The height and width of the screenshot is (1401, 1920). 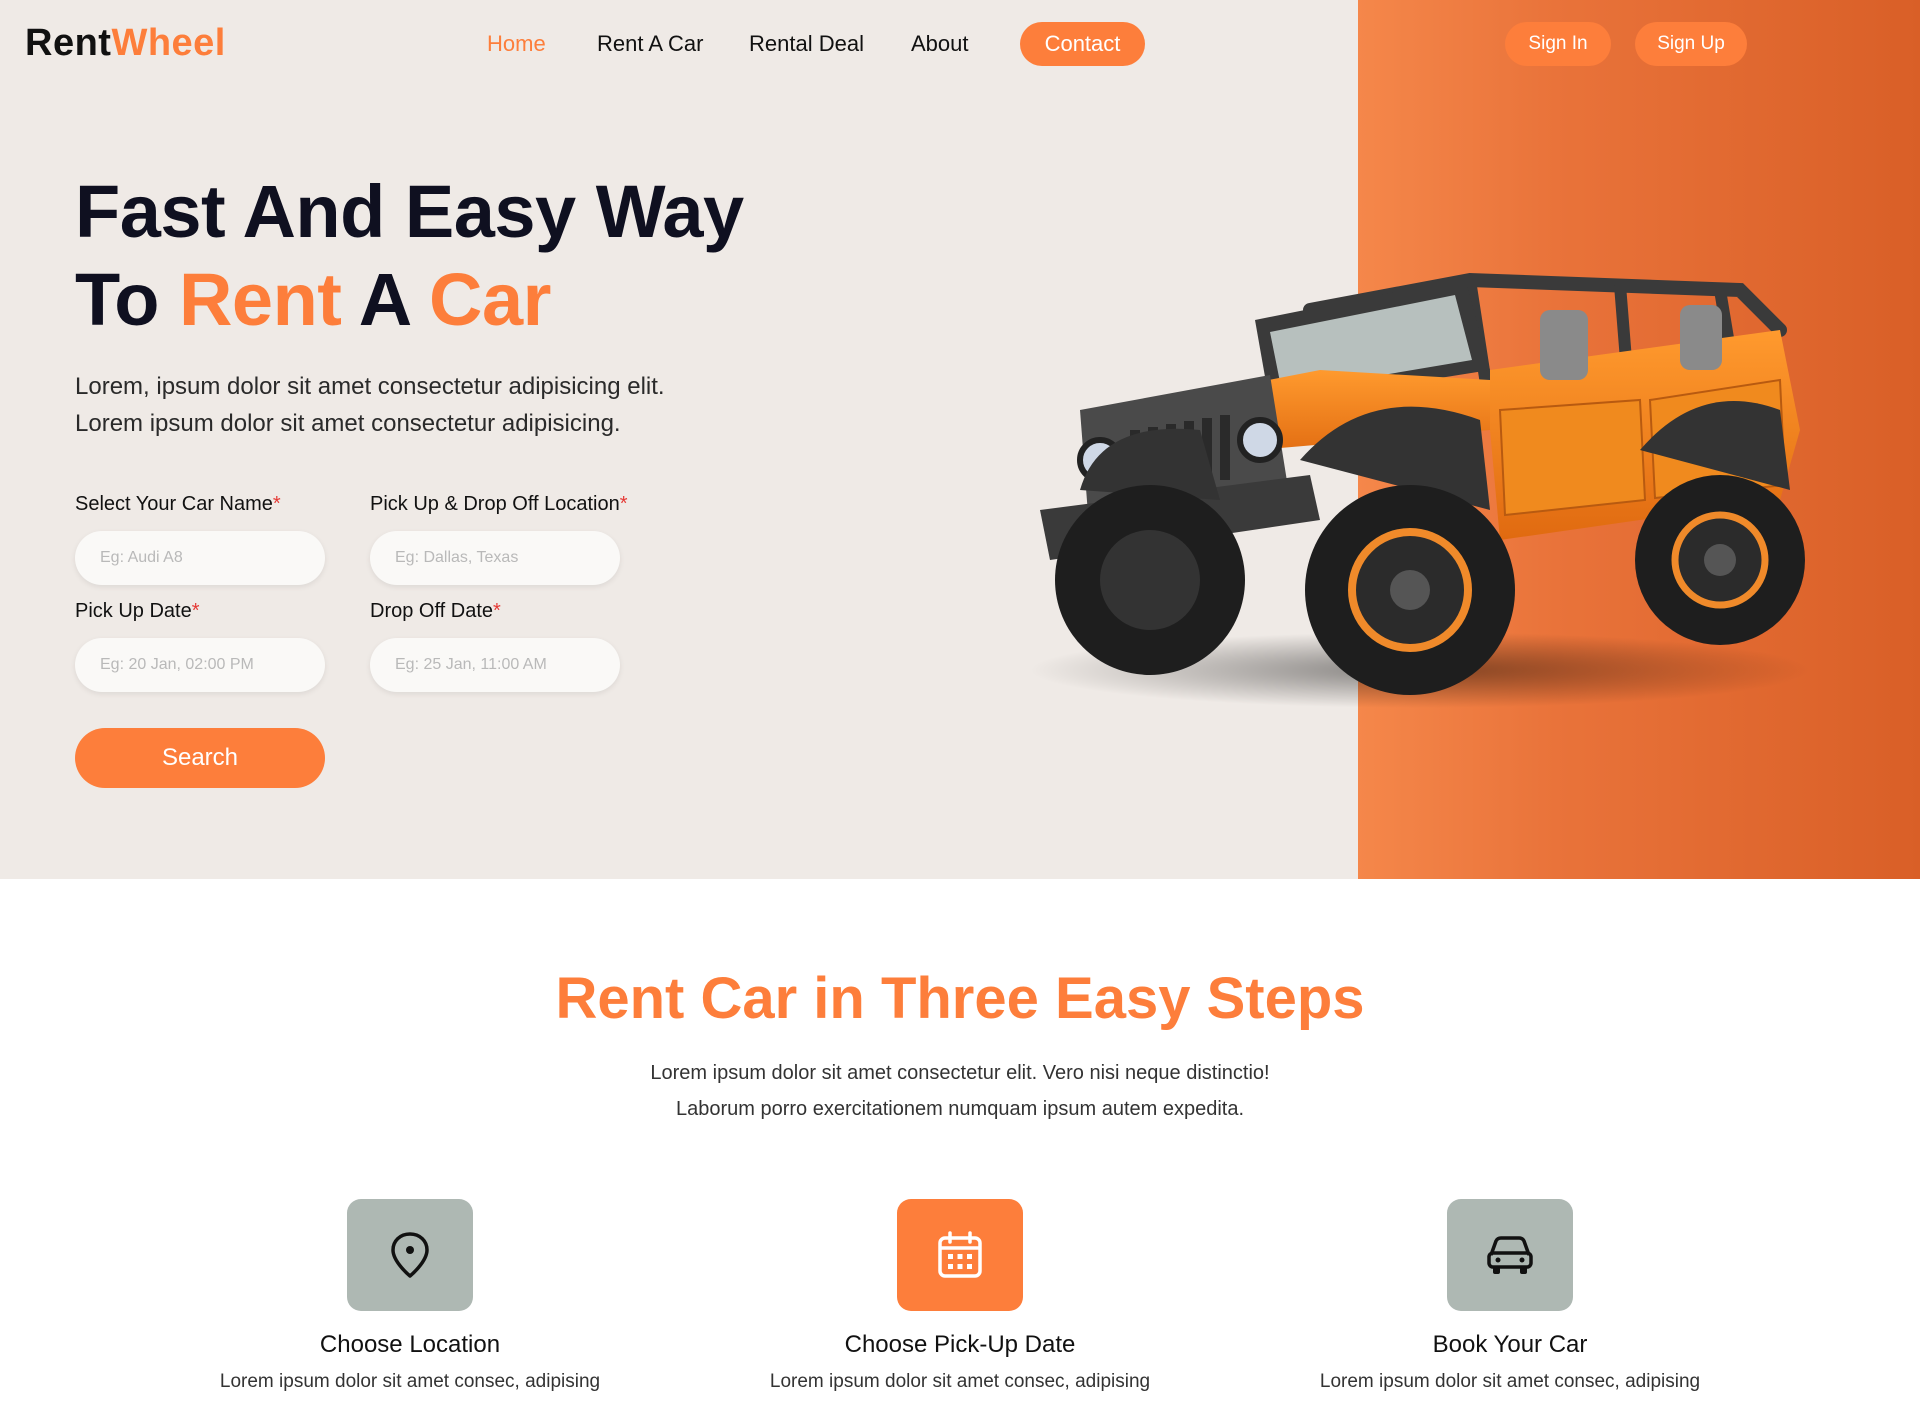 I want to click on rear-wheel, so click(x=1720, y=560).